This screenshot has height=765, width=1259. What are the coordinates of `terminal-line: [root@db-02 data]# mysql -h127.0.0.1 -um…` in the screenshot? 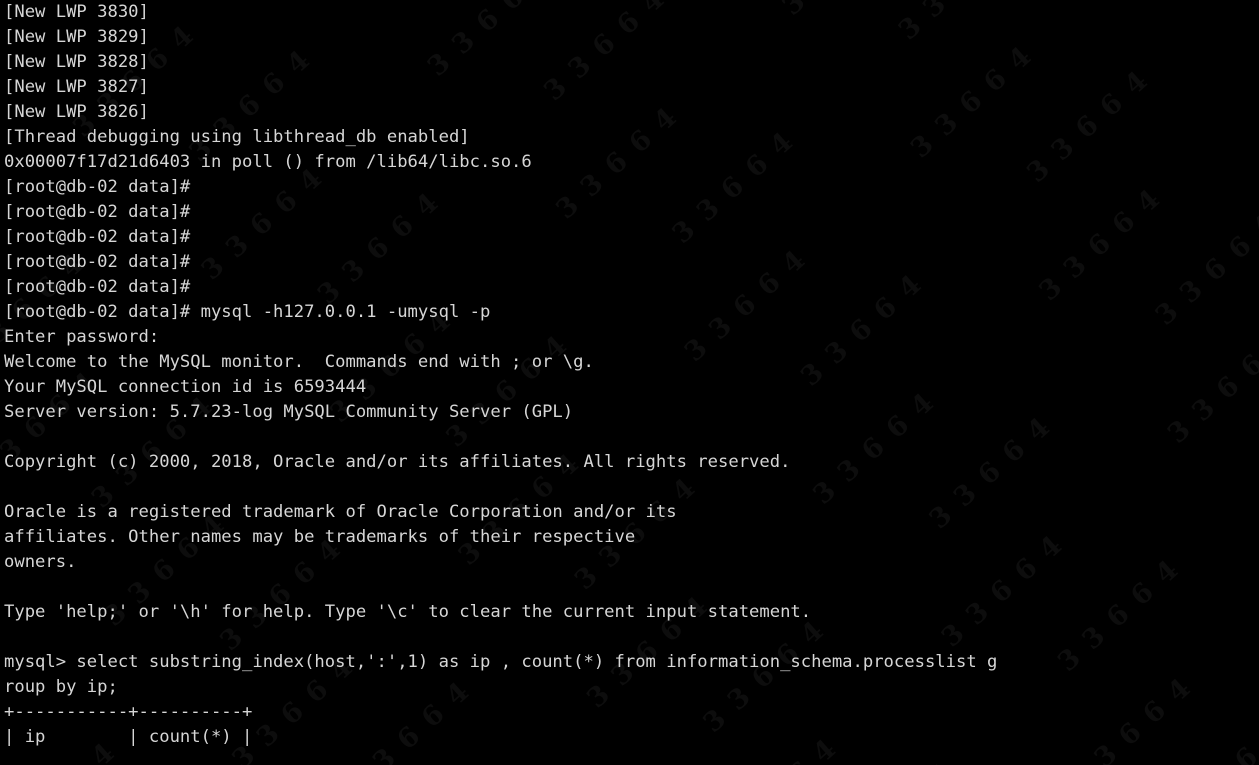 It's located at (247, 312).